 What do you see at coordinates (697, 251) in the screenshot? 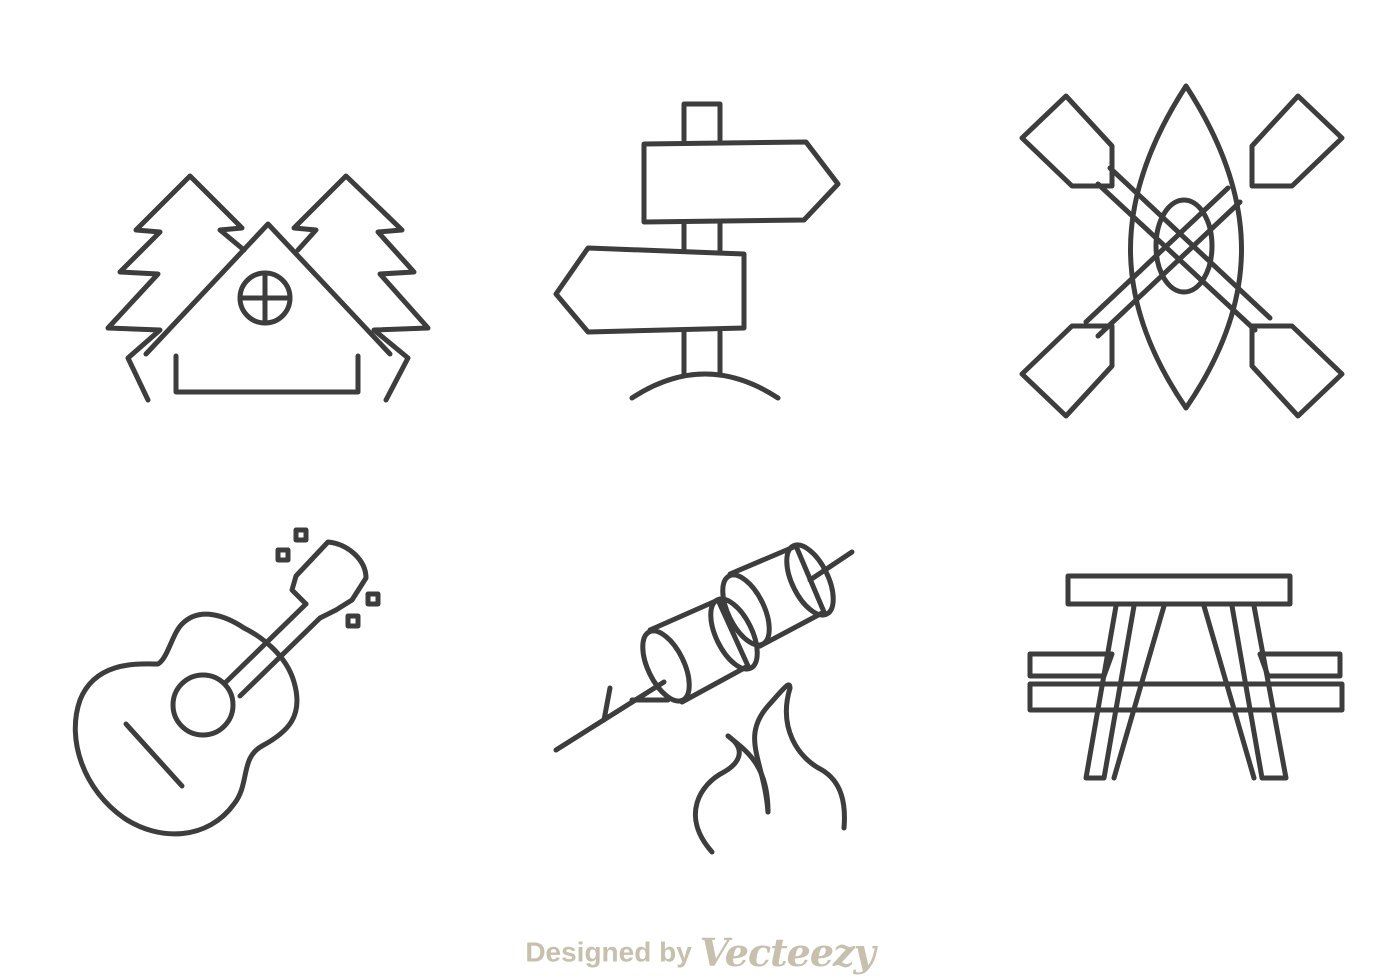
I see `directional-signpost-icon` at bounding box center [697, 251].